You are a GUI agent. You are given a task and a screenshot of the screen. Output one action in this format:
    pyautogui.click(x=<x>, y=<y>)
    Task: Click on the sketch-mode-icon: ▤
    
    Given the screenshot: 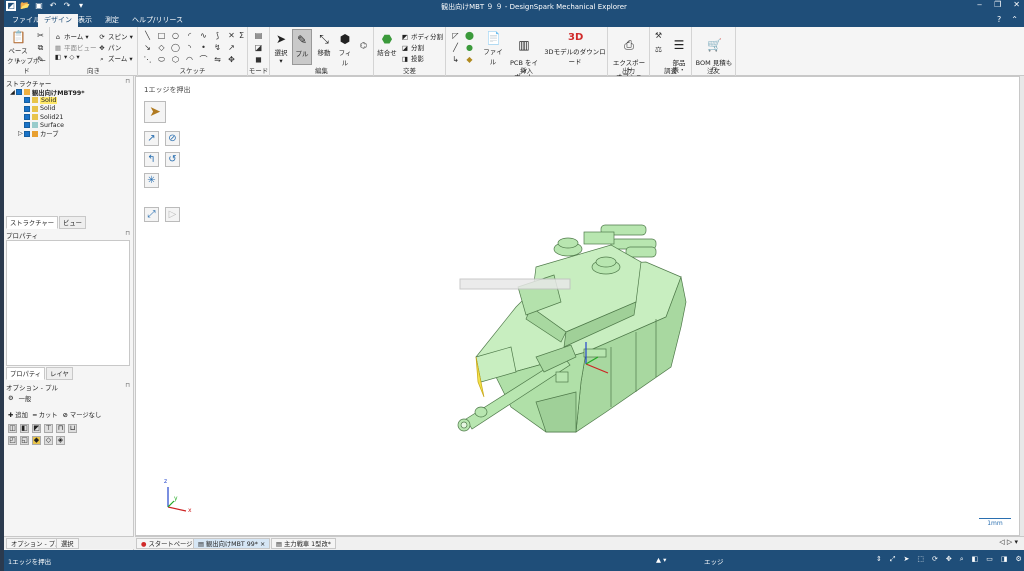 What is the action you would take?
    pyautogui.click(x=258, y=35)
    